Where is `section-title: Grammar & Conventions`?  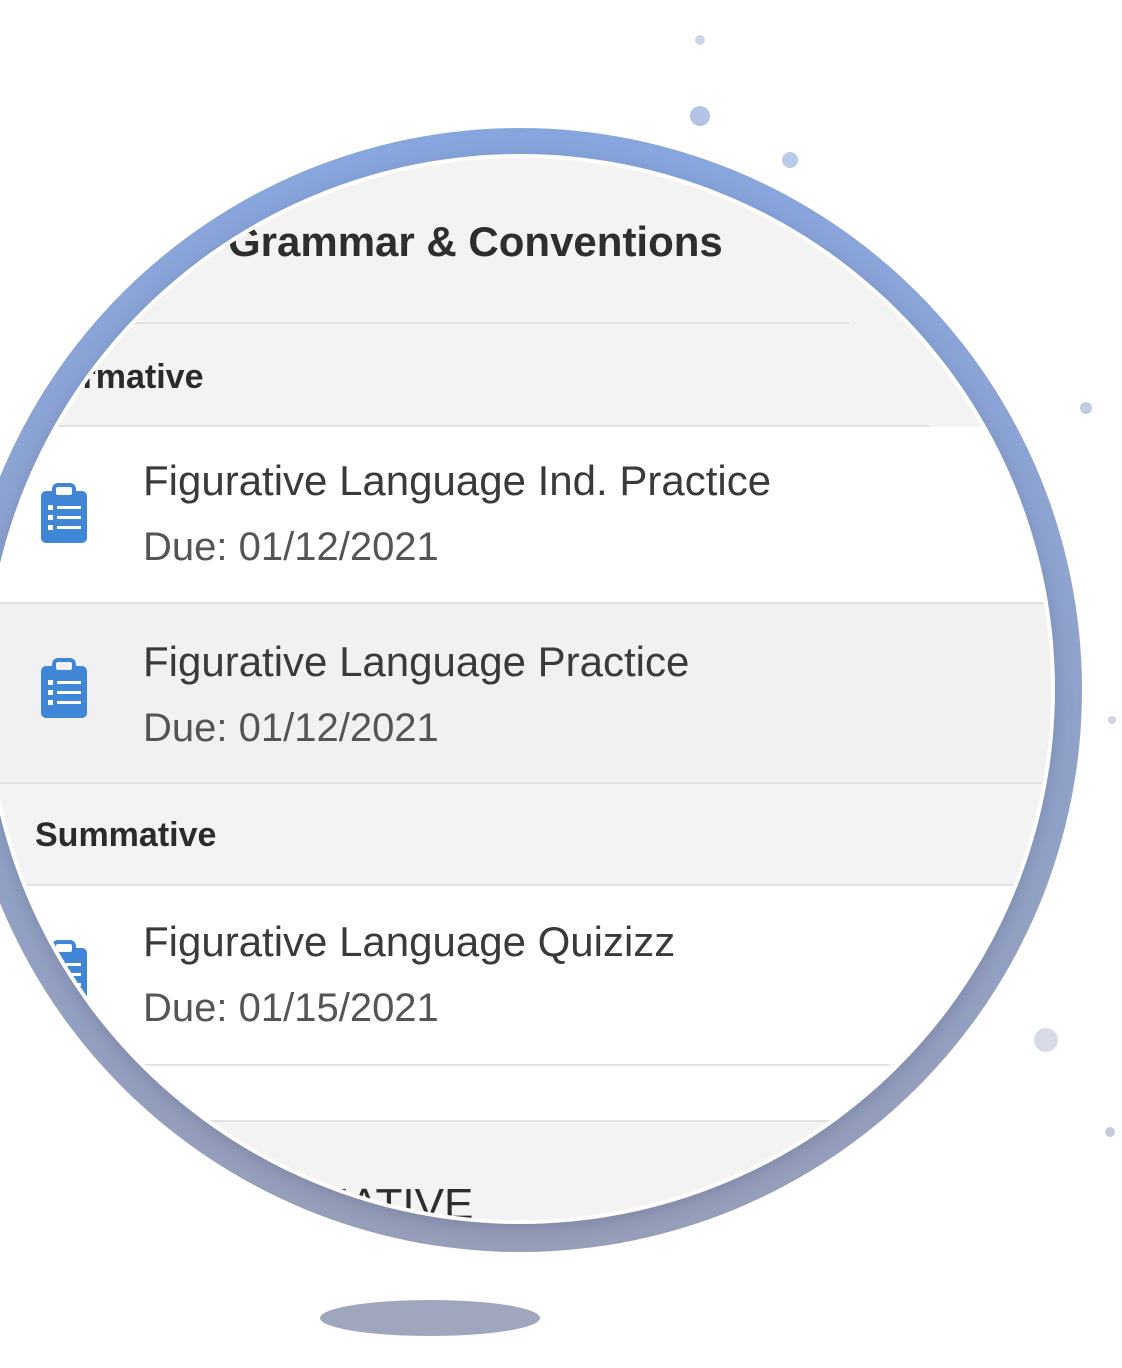 section-title: Grammar & Conventions is located at coordinates (475, 241).